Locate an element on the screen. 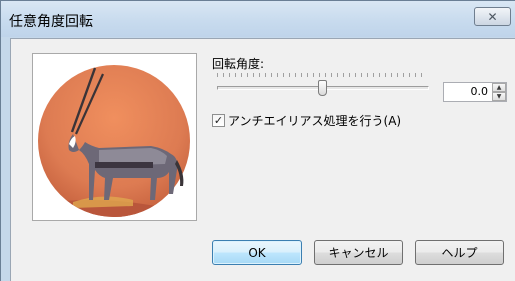 This screenshot has width=515, height=281. title-bar: 任意角度回転 ✕ is located at coordinates (258, 19).